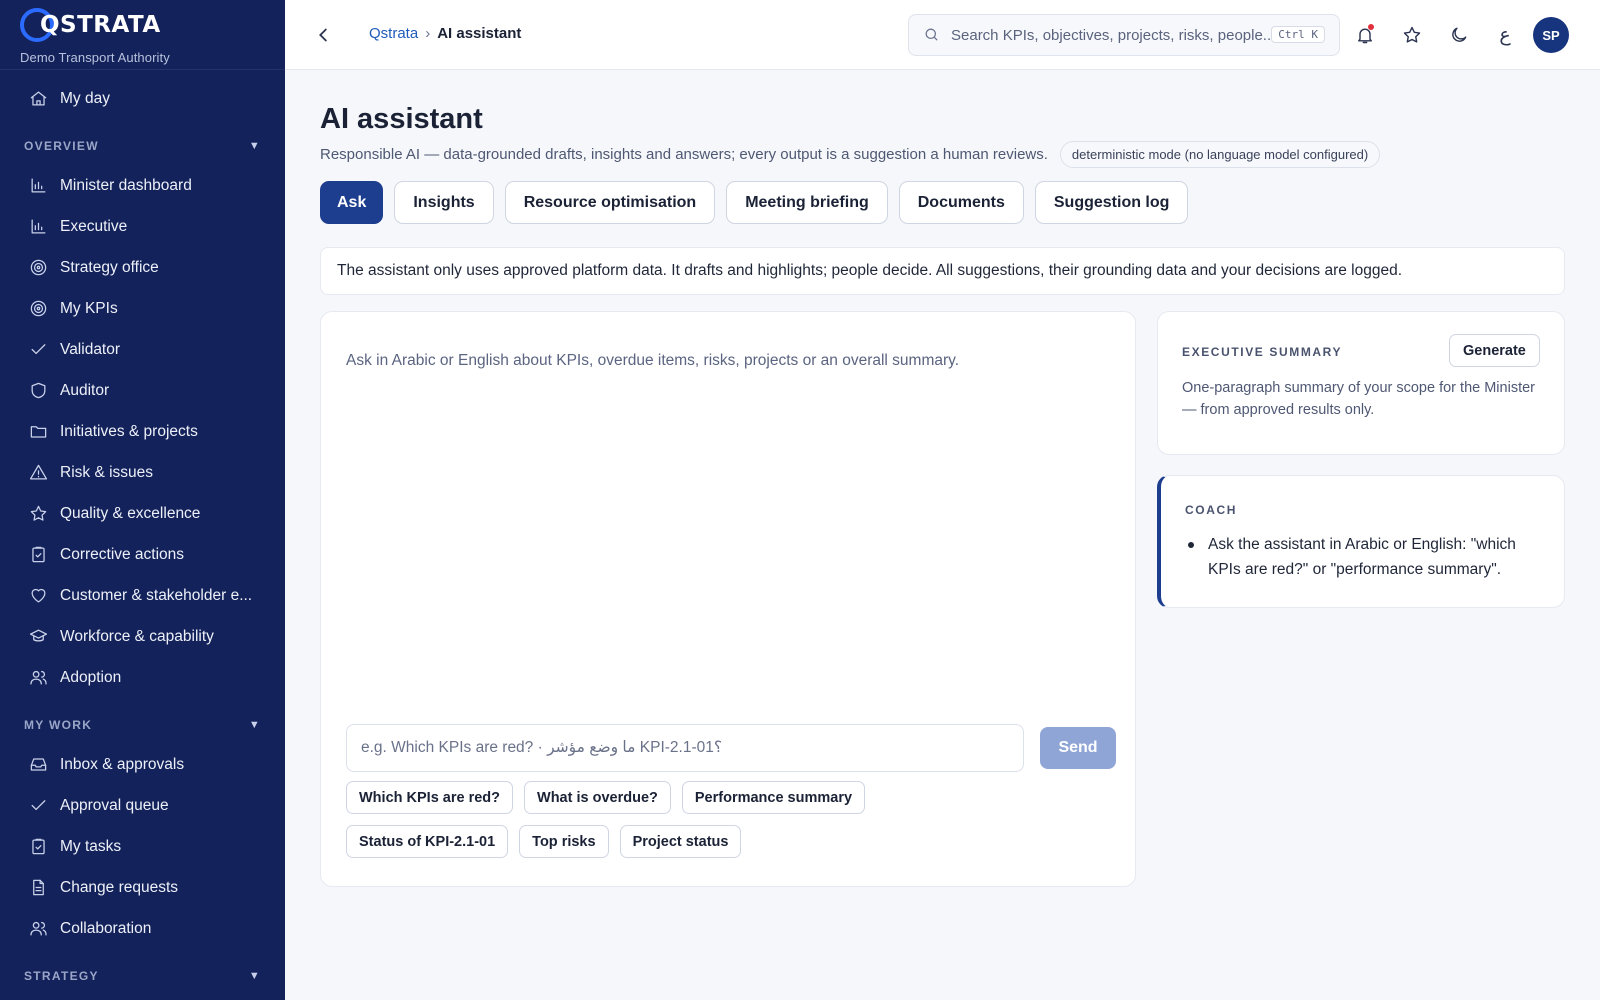 This screenshot has height=1000, width=1600. Describe the element at coordinates (129, 431) in the screenshot. I see `sidebar-item-label: Initiatives & projects` at that location.